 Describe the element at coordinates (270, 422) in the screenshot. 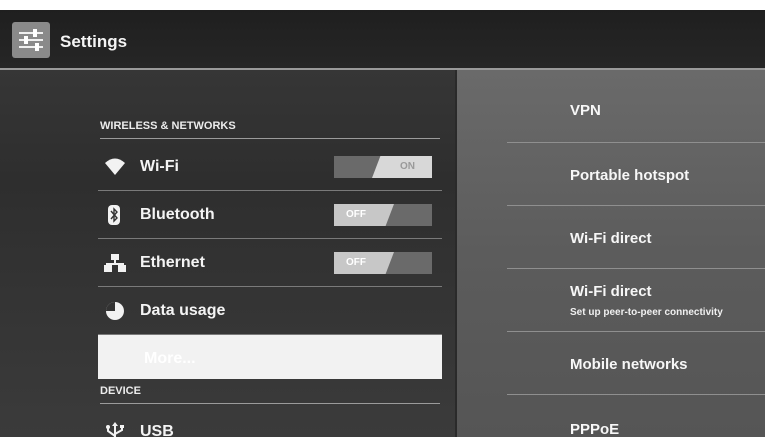

I see `settings-item-usb: USB` at that location.